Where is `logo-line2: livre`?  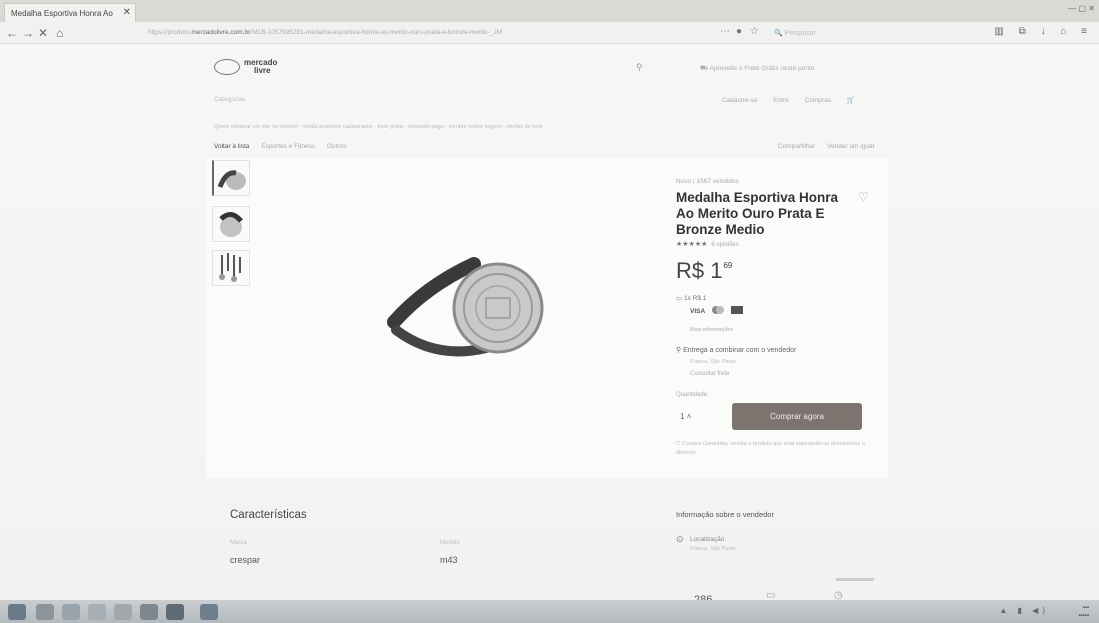
logo-line2: livre is located at coordinates (262, 70).